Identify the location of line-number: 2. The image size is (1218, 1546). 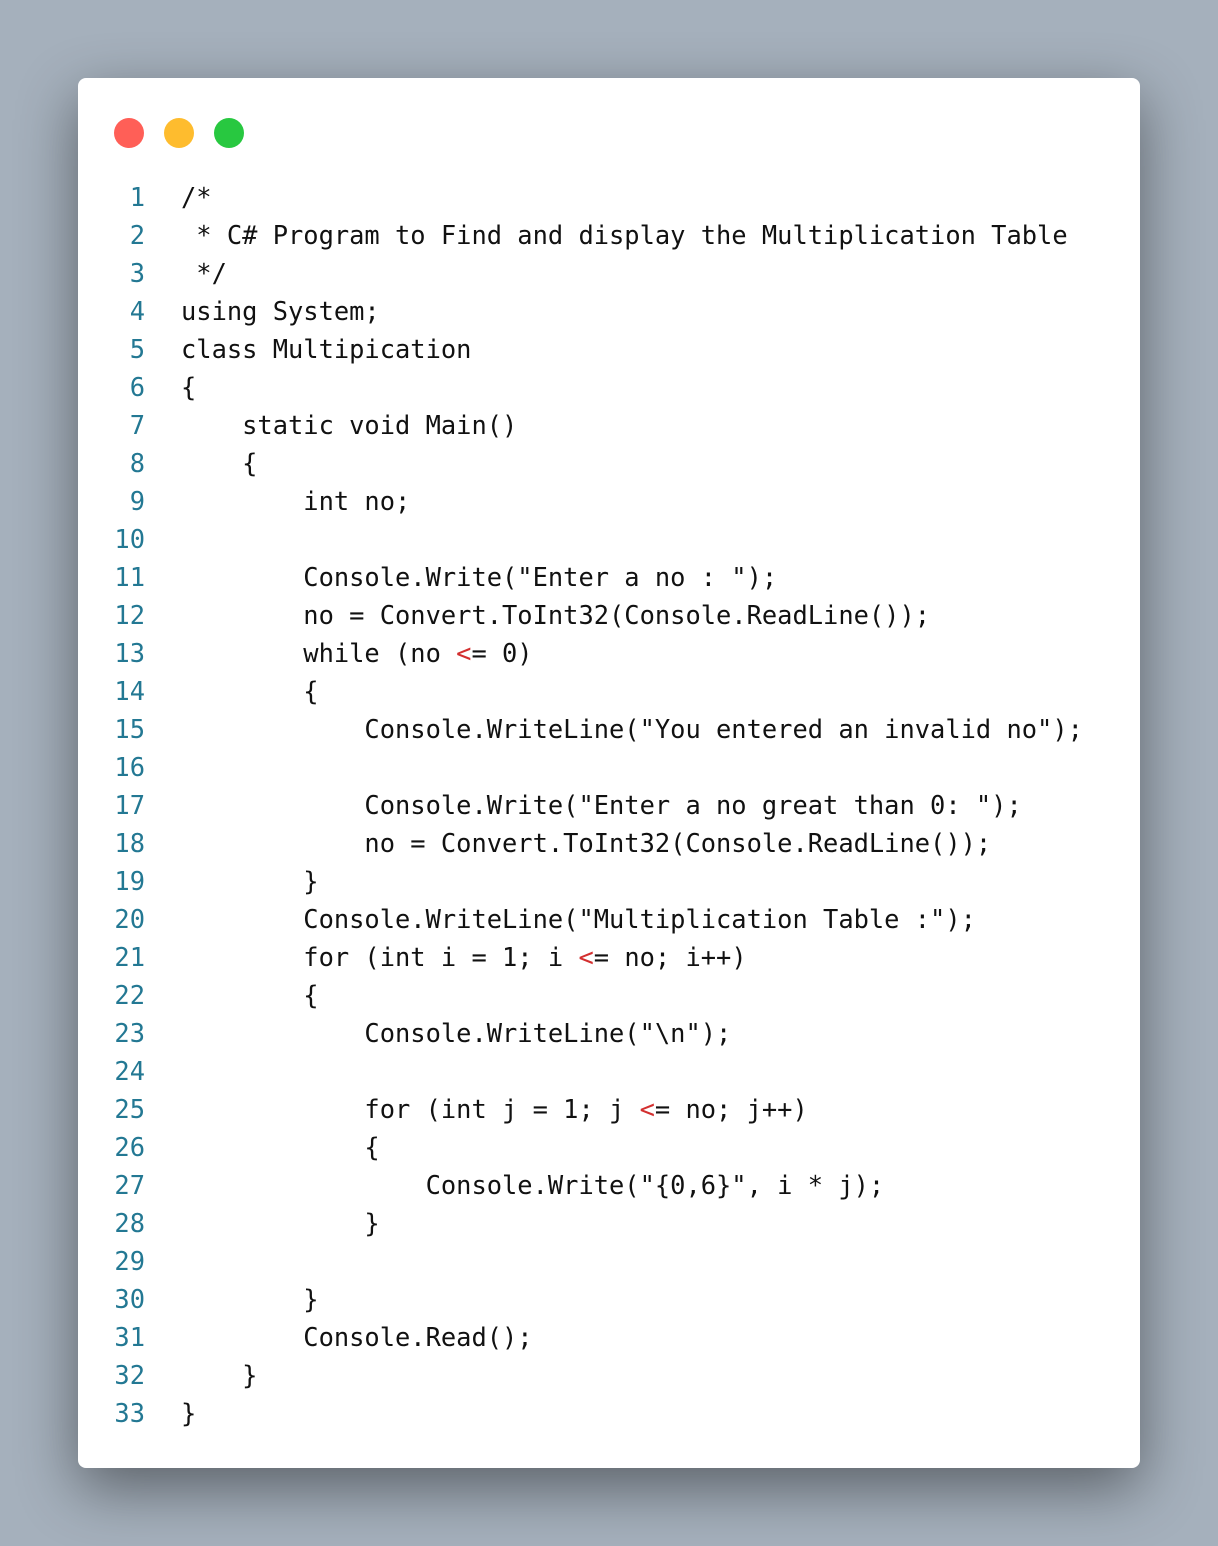
(137, 235).